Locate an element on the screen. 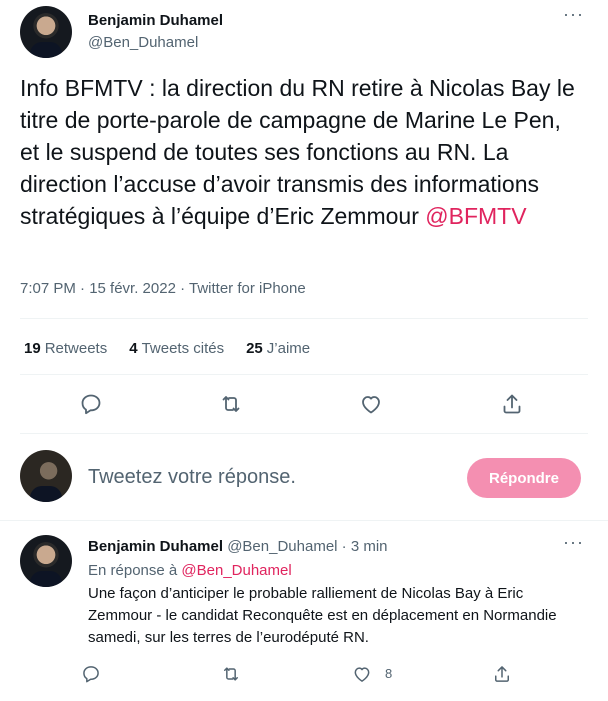 The width and height of the screenshot is (608, 701). reply-timestamp: · 3 min is located at coordinates (363, 546).